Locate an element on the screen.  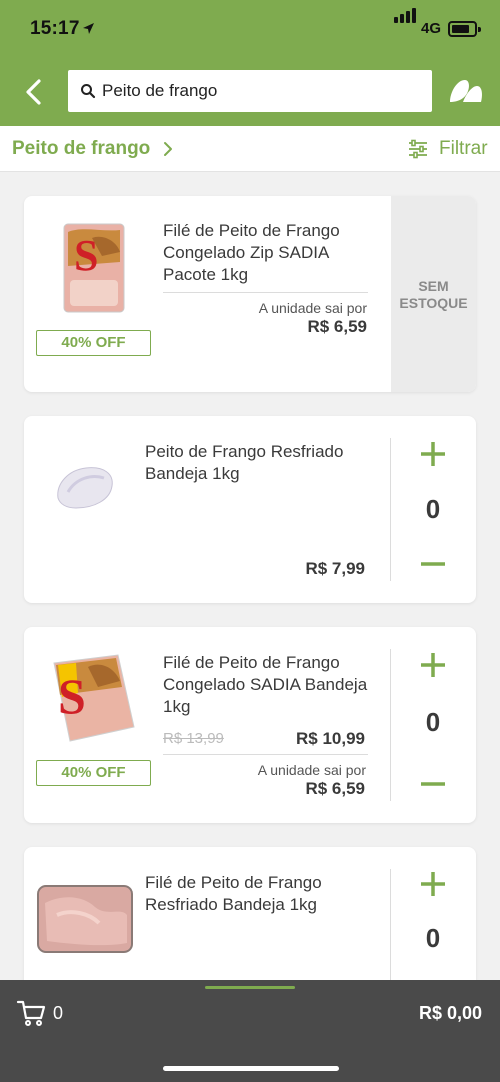
back-button is located at coordinates (35, 92).